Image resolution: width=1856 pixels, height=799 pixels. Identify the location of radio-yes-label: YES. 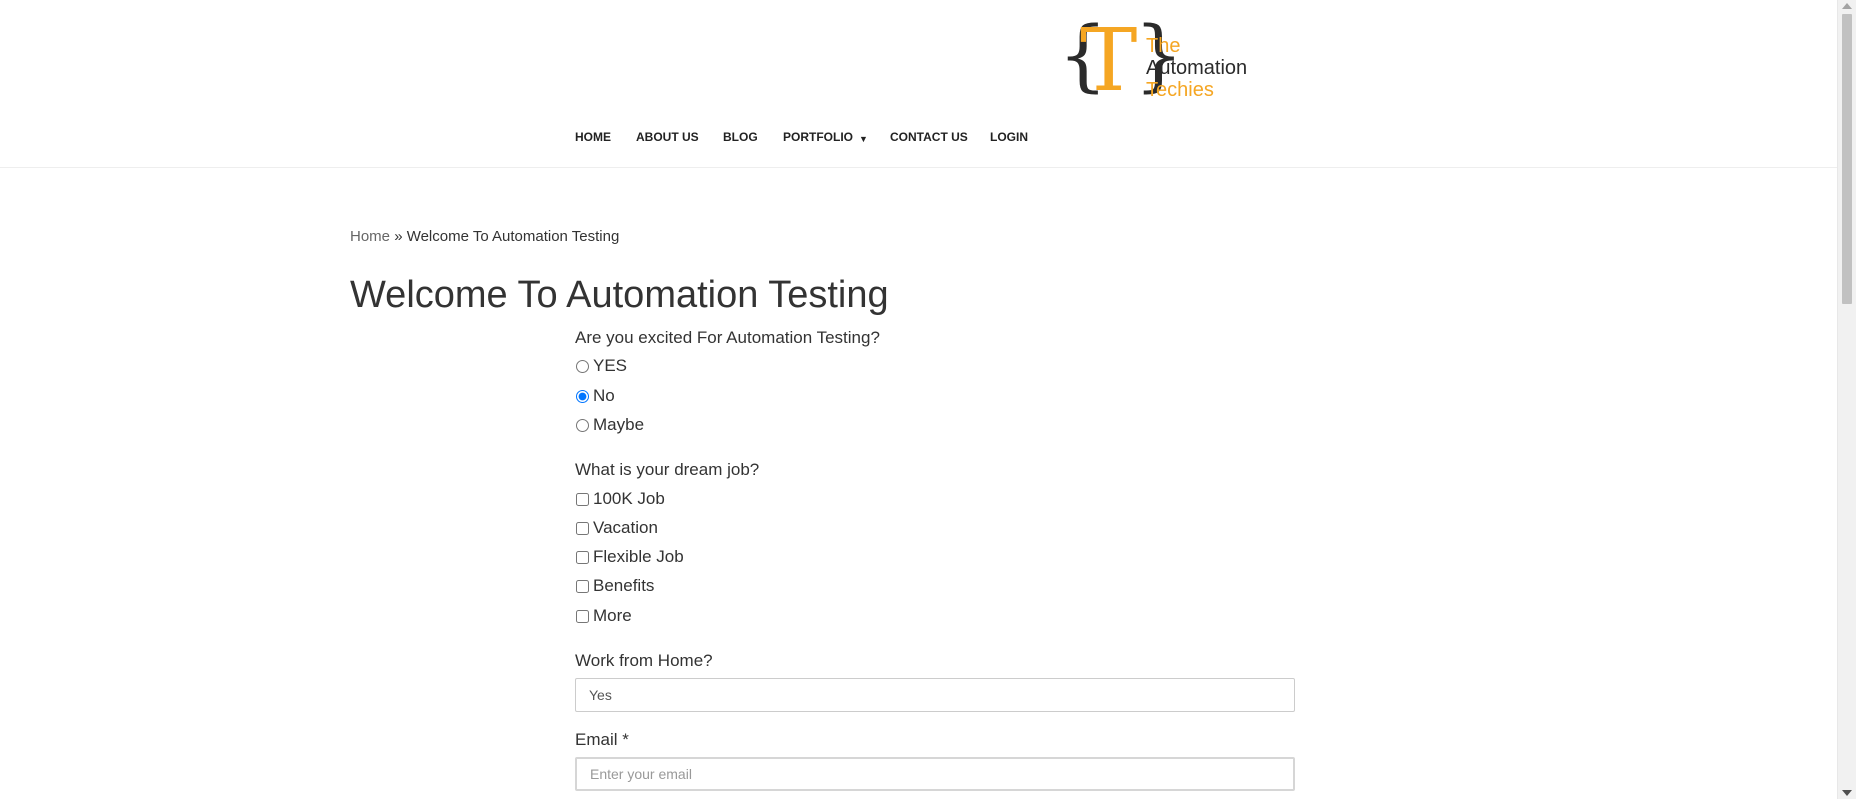
(610, 365).